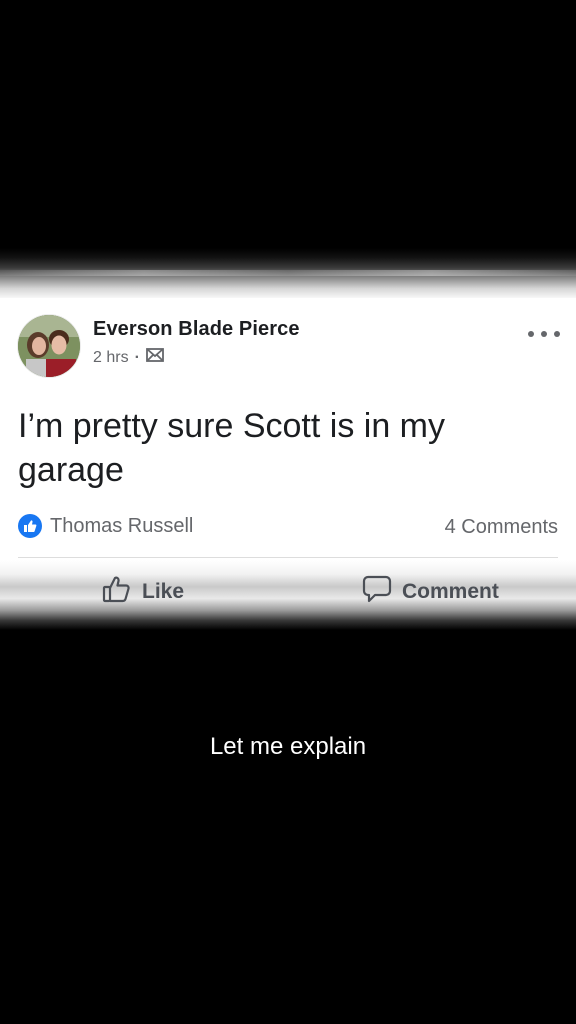 The width and height of the screenshot is (576, 1024). Describe the element at coordinates (49, 346) in the screenshot. I see `avatar` at that location.